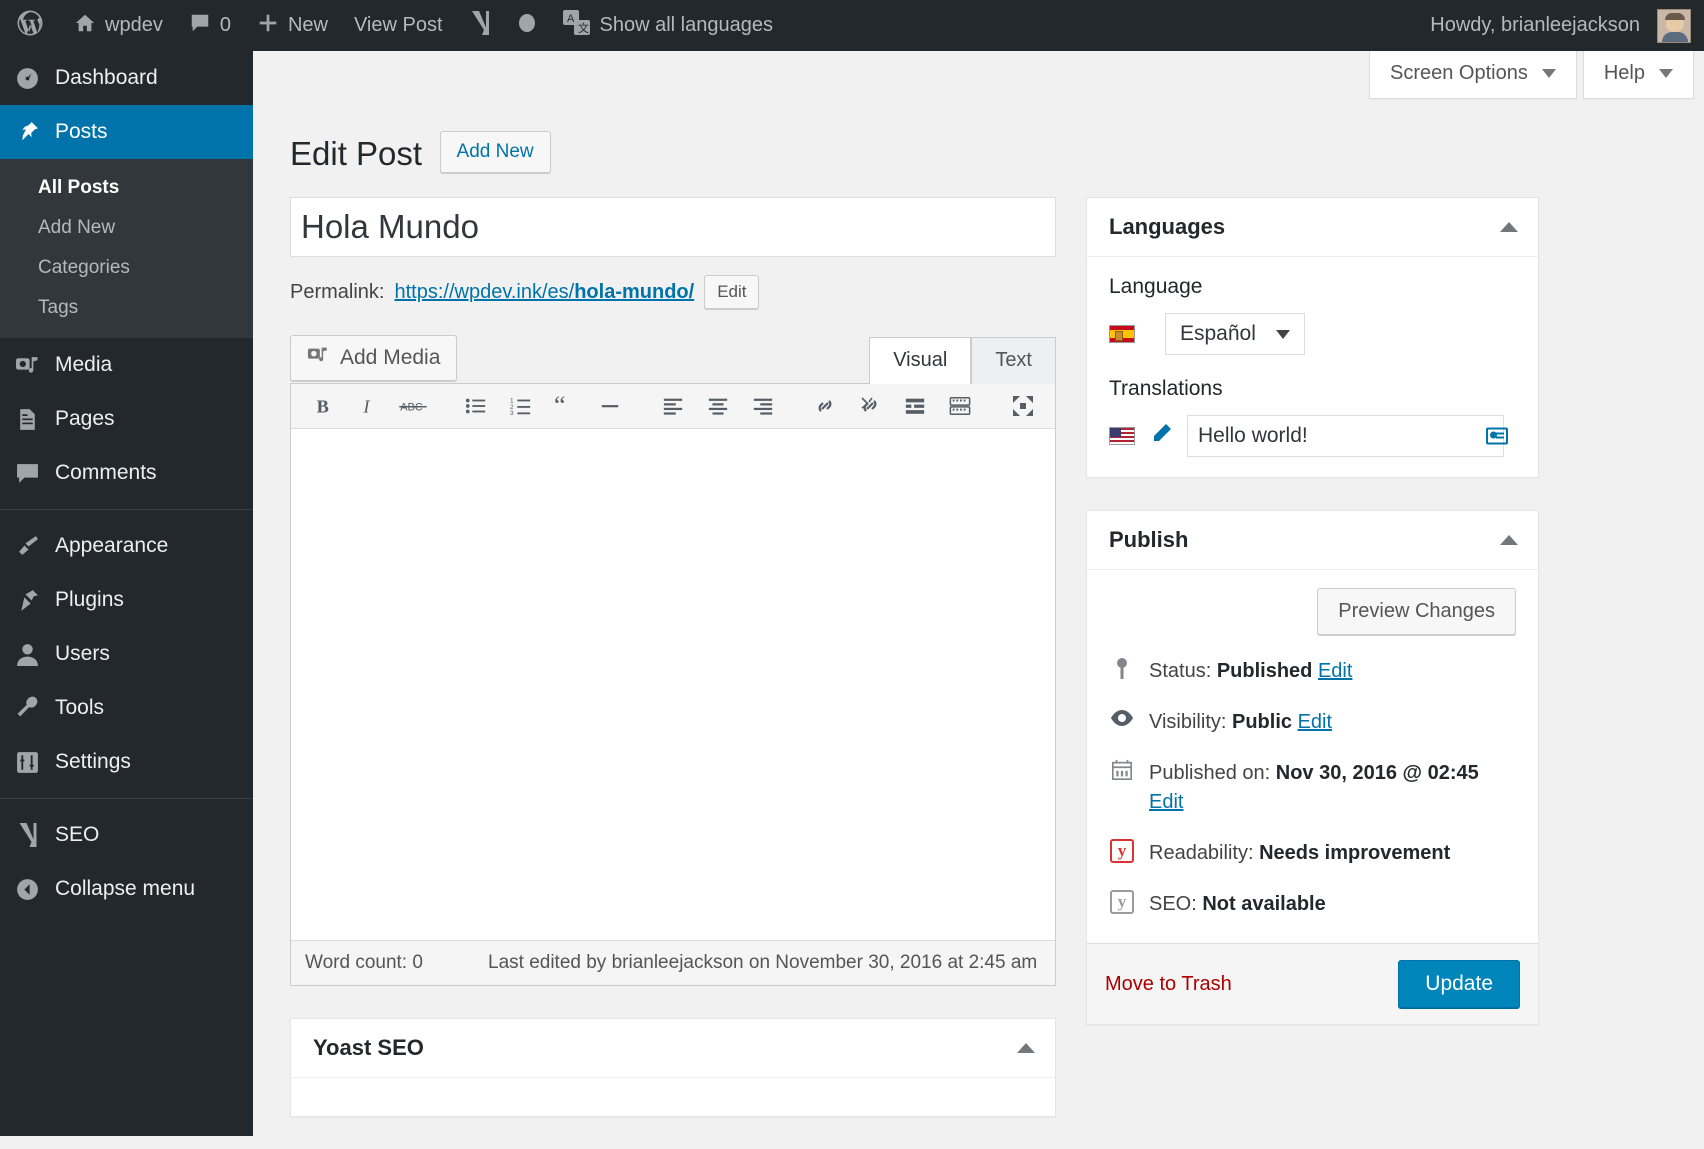 This screenshot has width=1704, height=1149. I want to click on status-dot-button, so click(527, 25).